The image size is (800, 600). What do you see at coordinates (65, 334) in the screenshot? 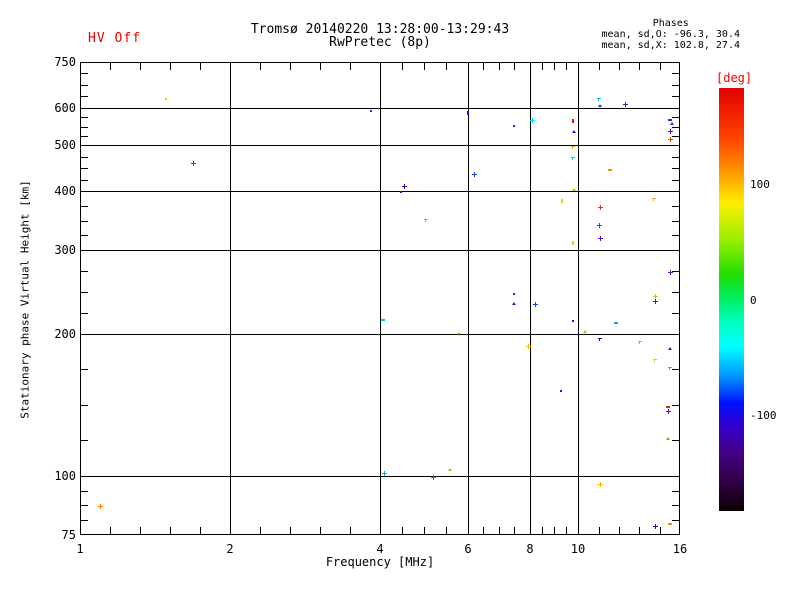
I see `y-axis-tick-label: 200` at bounding box center [65, 334].